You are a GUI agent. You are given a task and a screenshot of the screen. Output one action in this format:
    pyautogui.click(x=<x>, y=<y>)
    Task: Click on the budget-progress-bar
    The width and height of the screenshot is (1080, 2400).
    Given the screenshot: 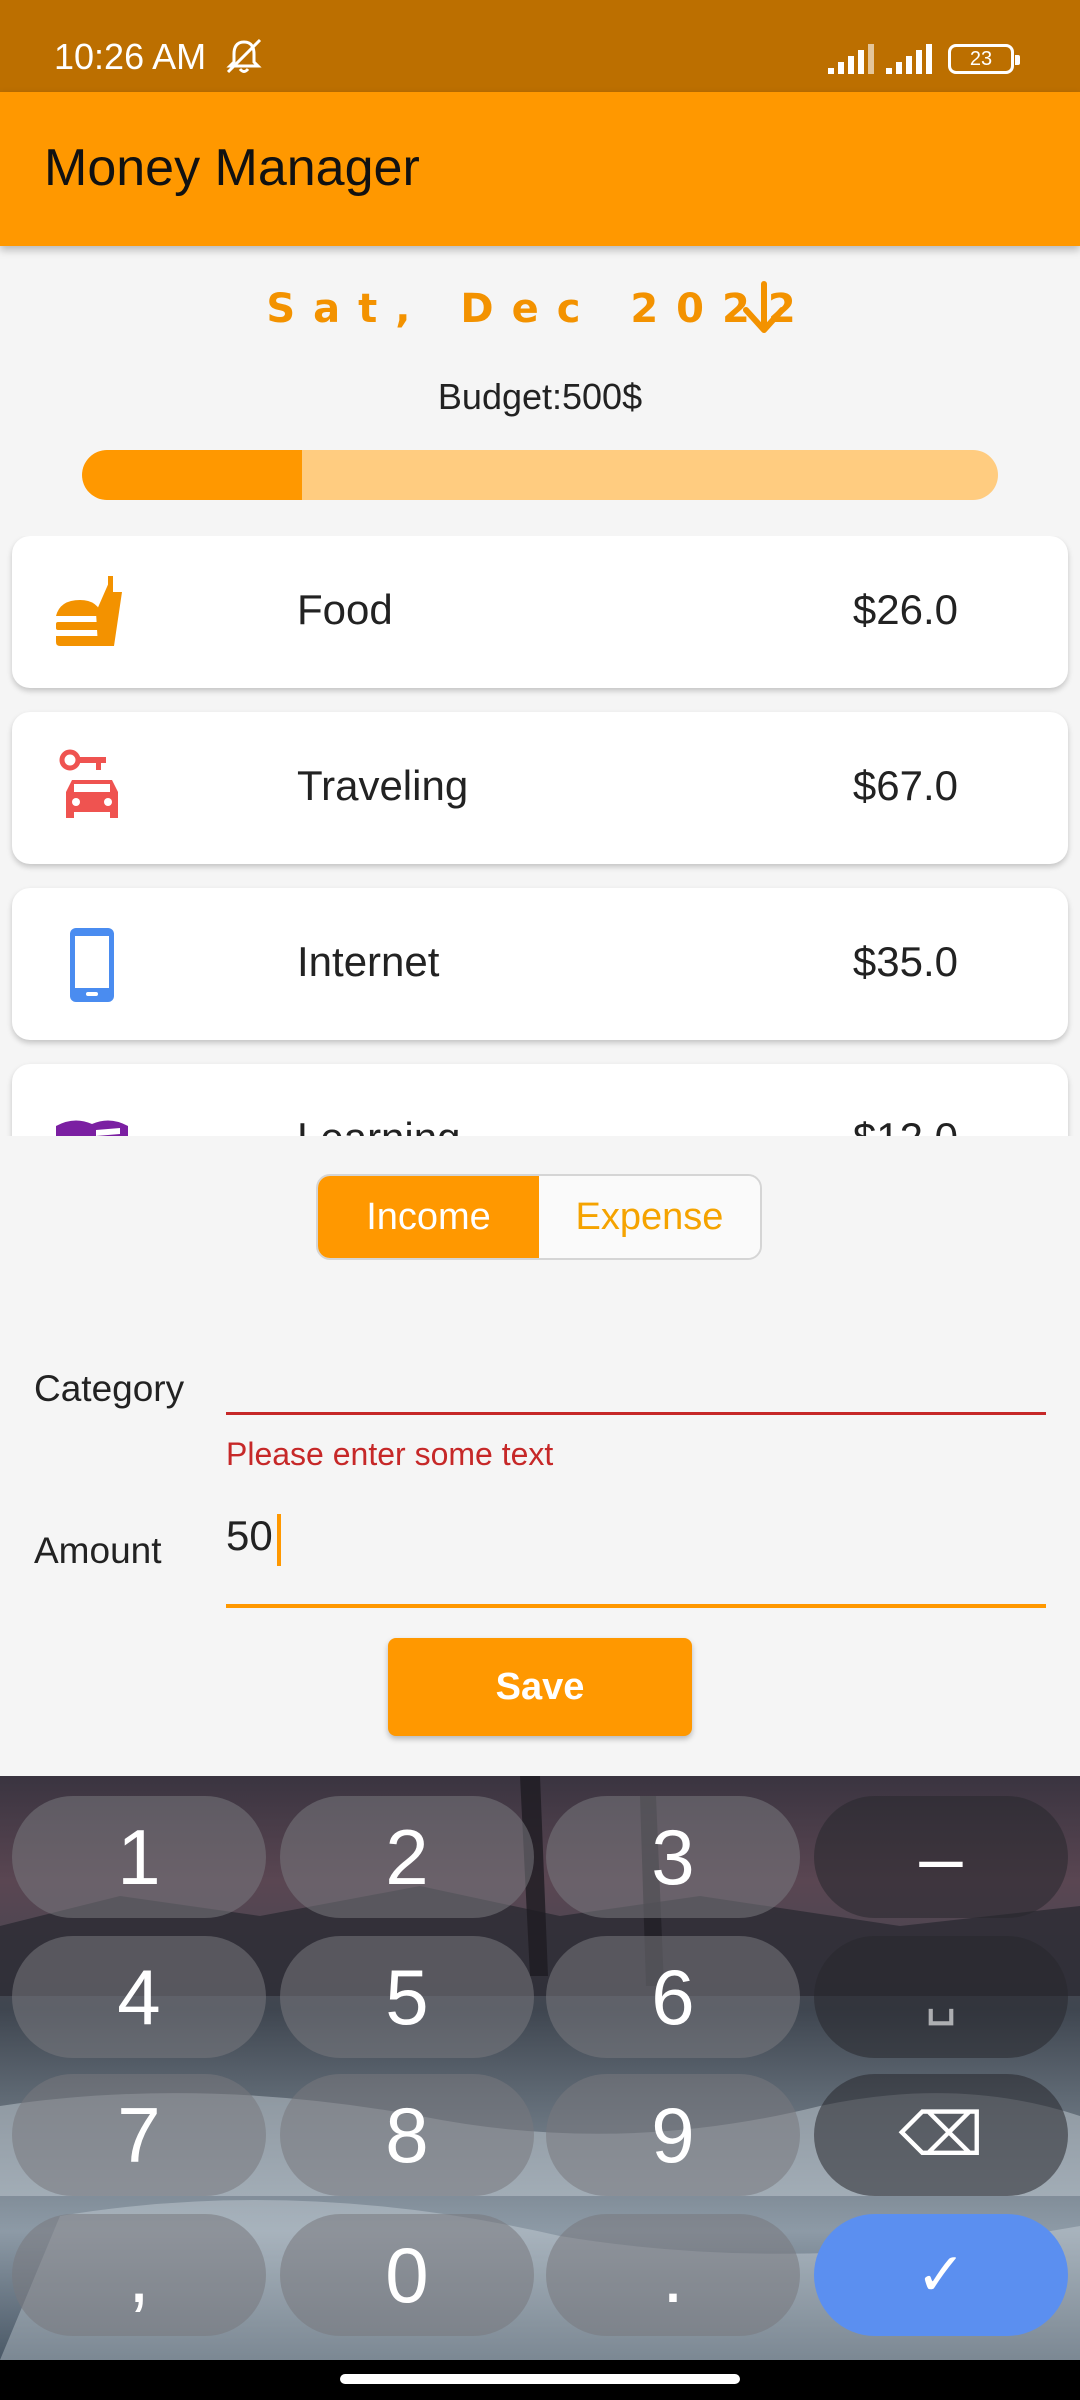 What is the action you would take?
    pyautogui.click(x=540, y=475)
    